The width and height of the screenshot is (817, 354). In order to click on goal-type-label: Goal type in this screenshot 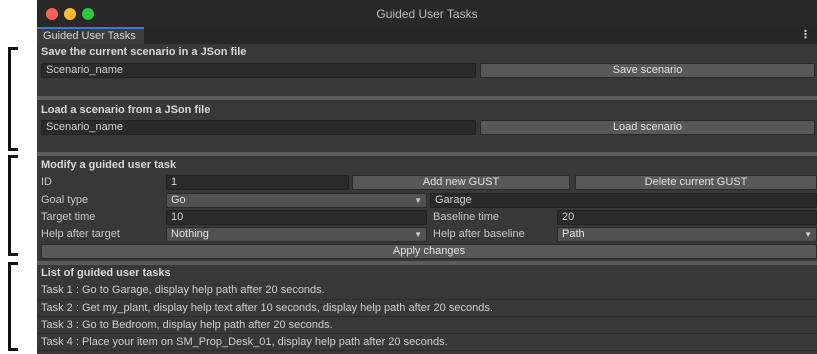, I will do `click(65, 200)`.